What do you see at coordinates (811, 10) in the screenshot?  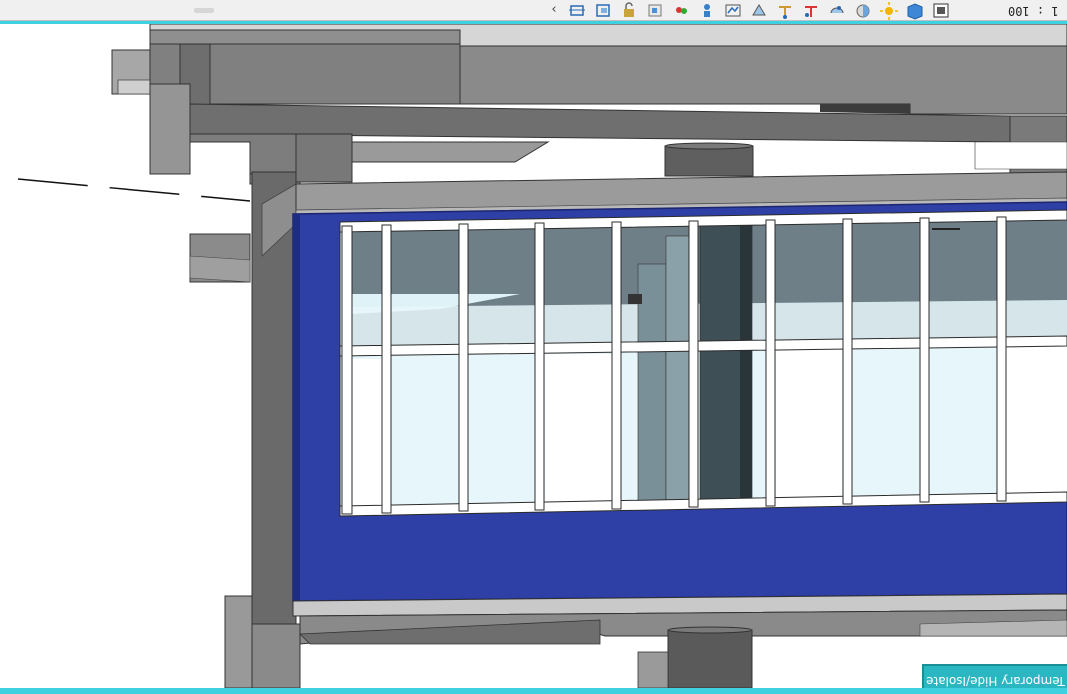 I see `analytical-model-icon` at bounding box center [811, 10].